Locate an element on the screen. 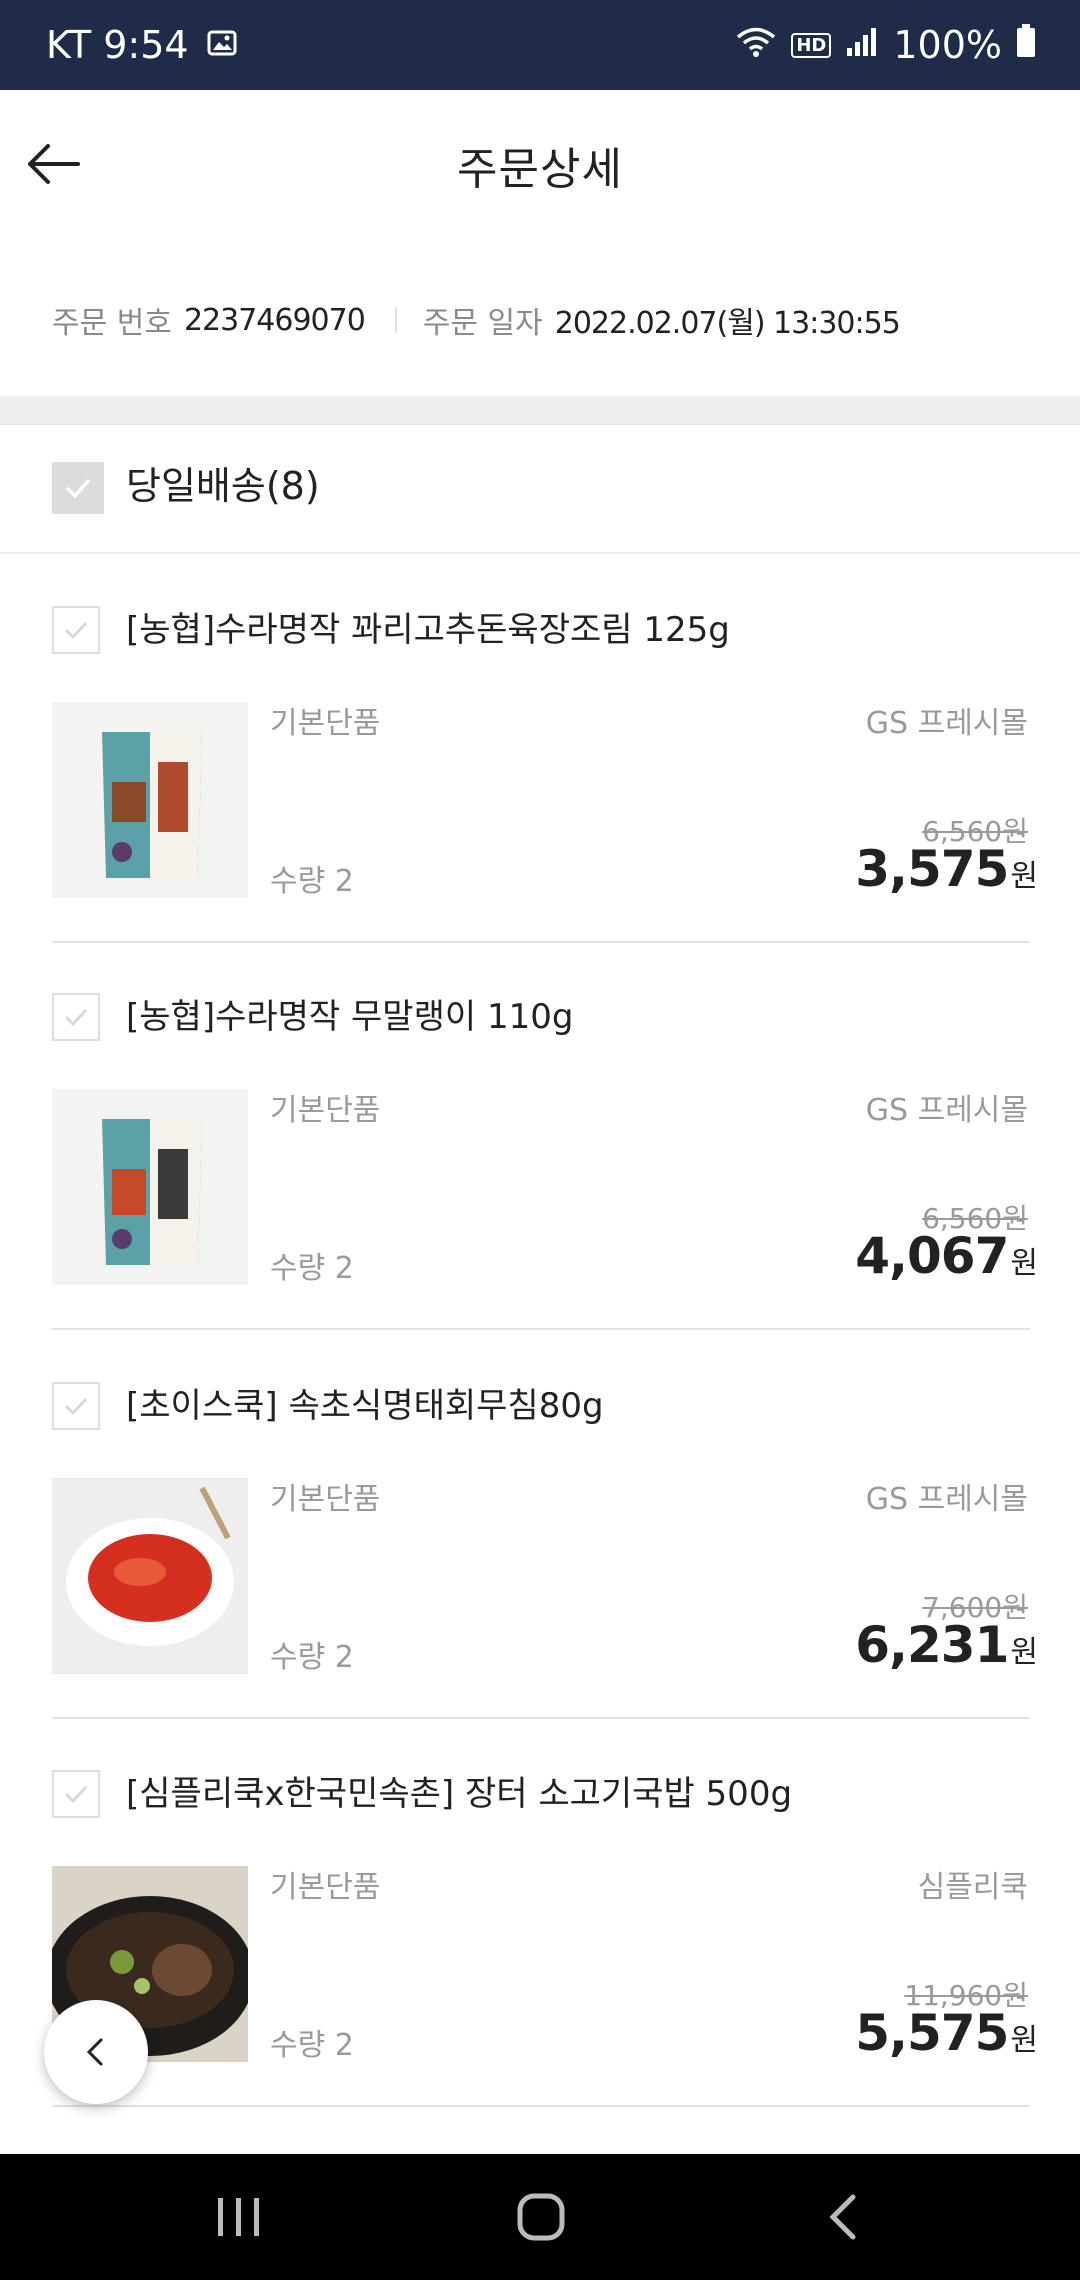 The width and height of the screenshot is (1080, 2280). order-date-value: 2022.02.07(월) 13:30:55 is located at coordinates (727, 323).